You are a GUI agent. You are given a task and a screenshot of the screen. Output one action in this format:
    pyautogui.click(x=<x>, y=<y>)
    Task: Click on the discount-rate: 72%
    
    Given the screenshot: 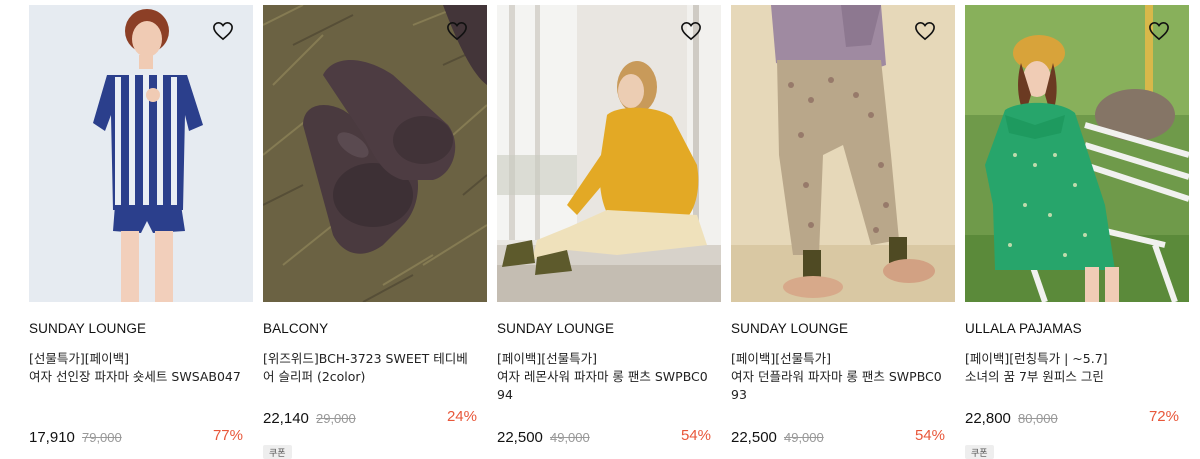 What is the action you would take?
    pyautogui.click(x=1163, y=416)
    